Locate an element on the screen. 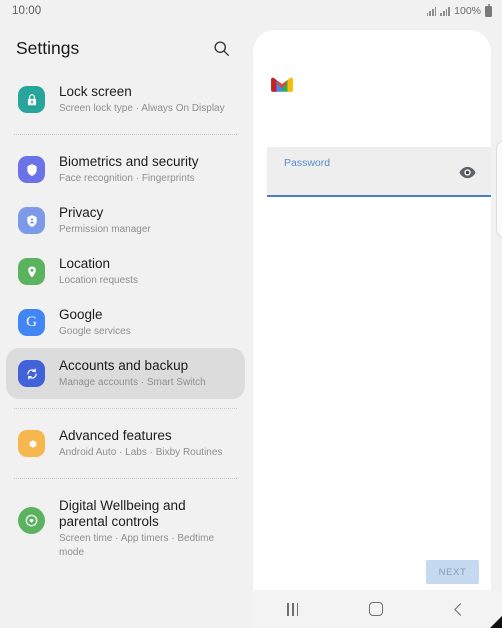  sidebar-item-text: Privacy Permission manager is located at coordinates (98, 220).